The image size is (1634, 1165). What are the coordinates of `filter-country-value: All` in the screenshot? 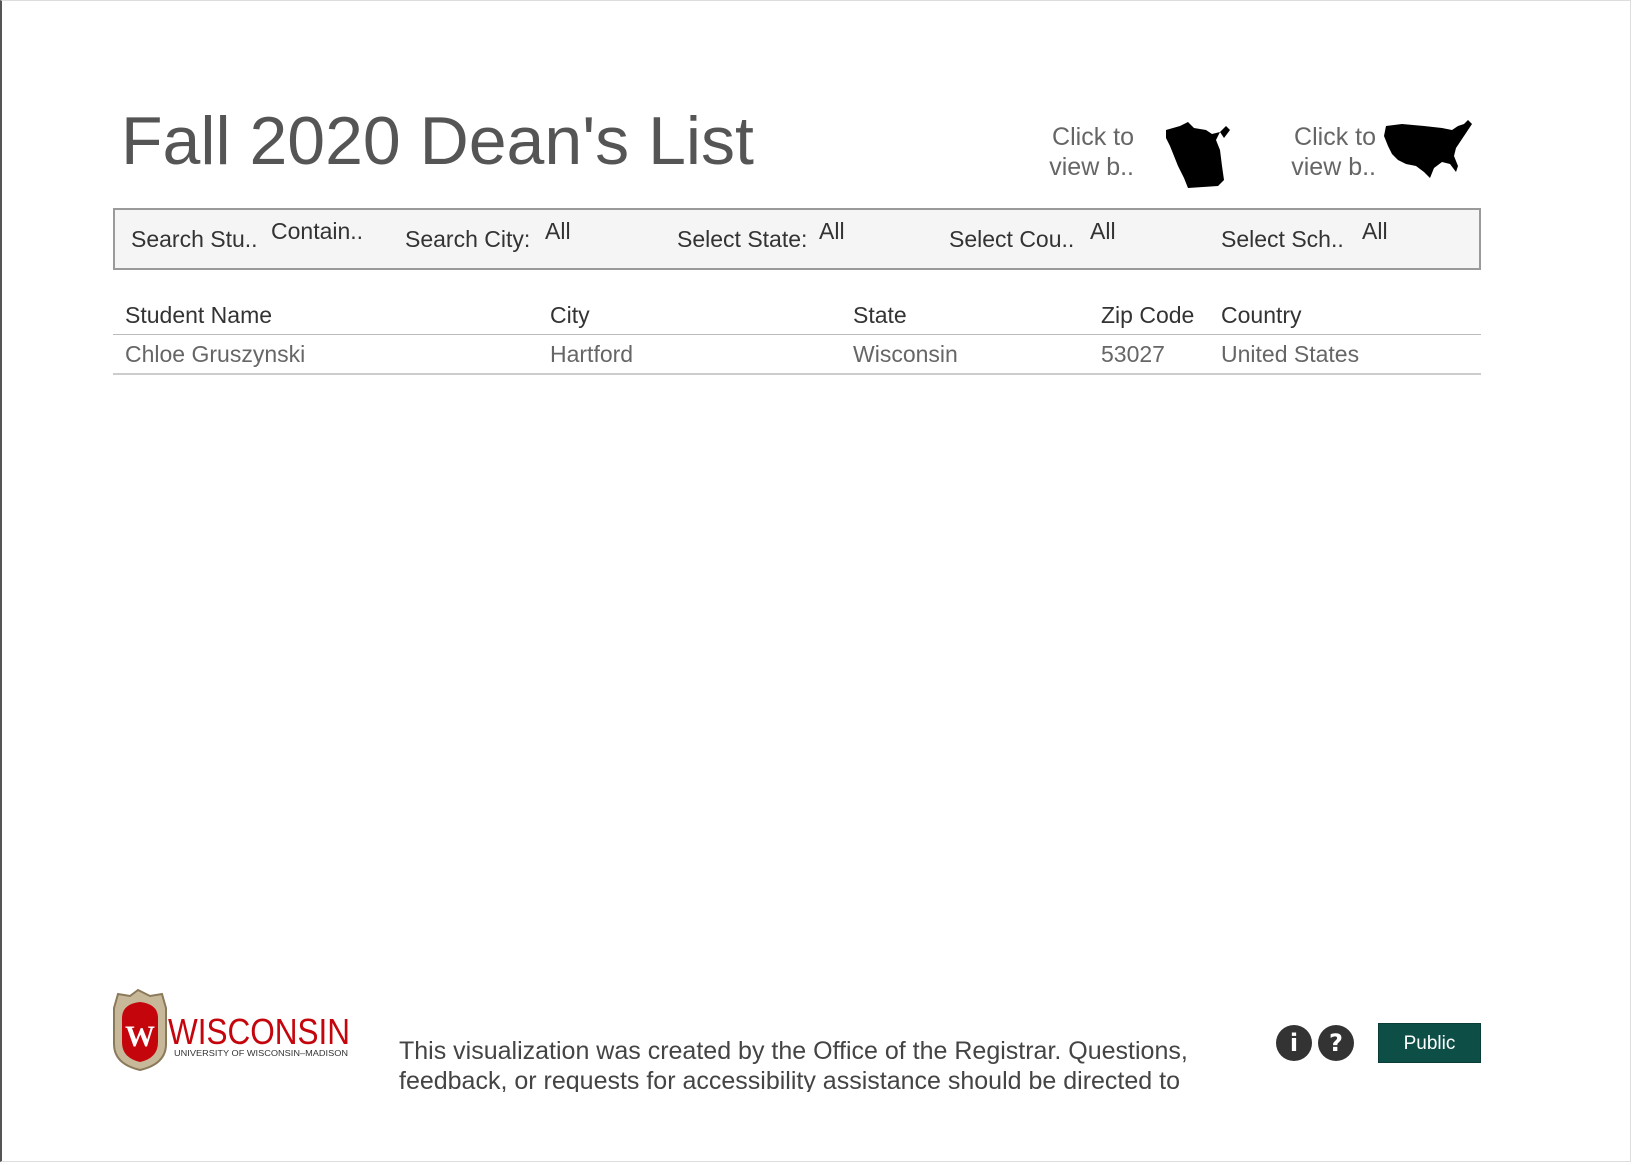 It's located at (1103, 231).